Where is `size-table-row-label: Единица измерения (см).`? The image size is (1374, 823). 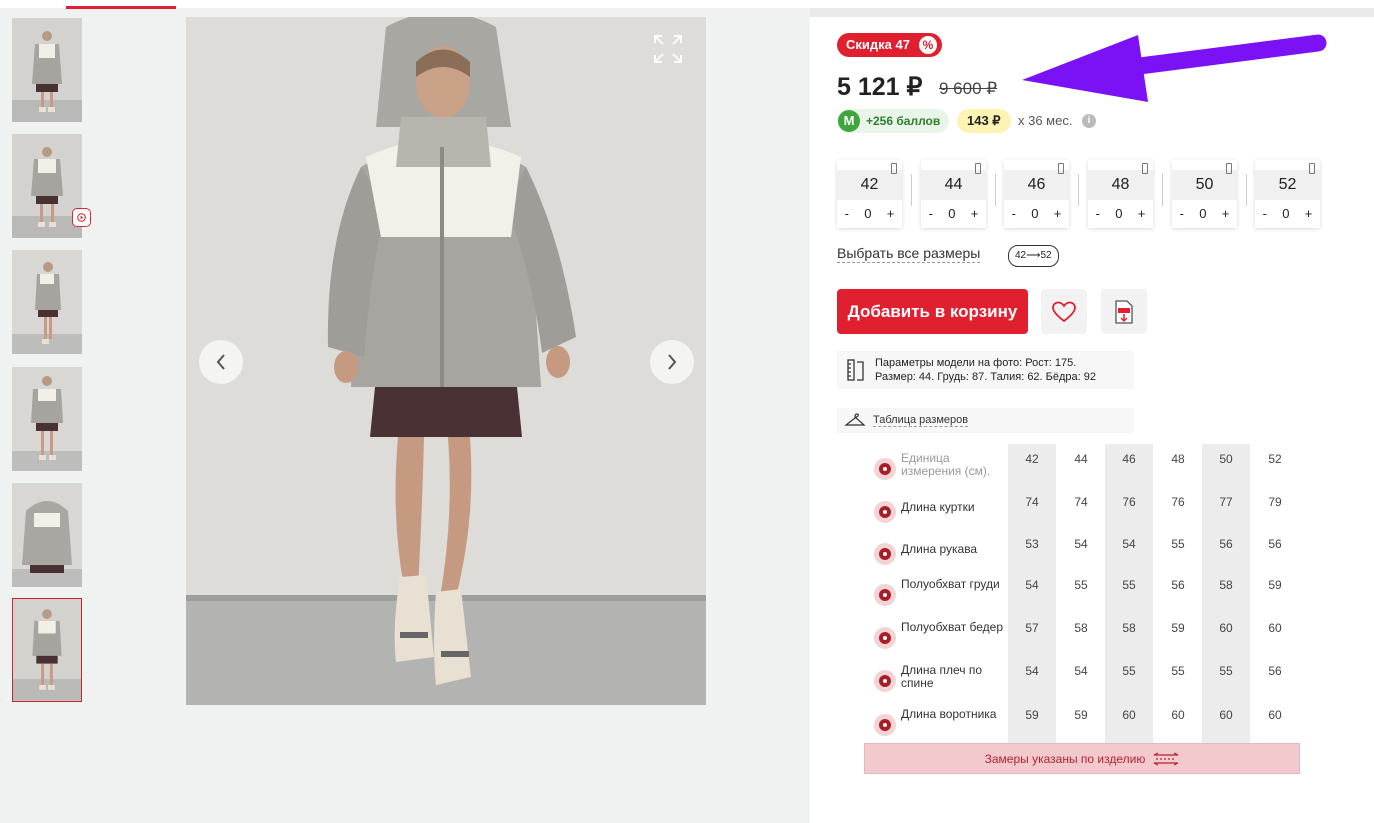 size-table-row-label: Единица измерения (см). is located at coordinates (946, 464).